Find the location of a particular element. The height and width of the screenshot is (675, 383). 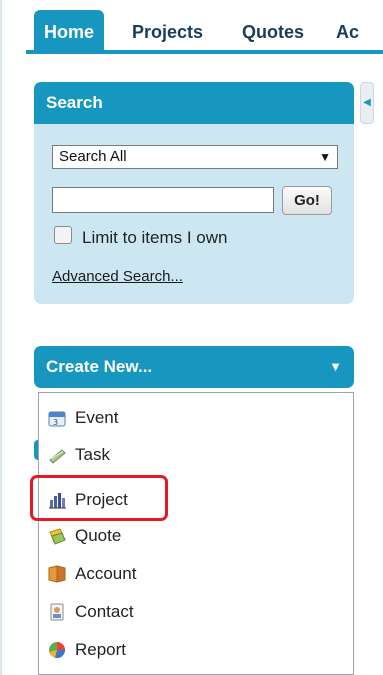

quote-icon is located at coordinates (57, 536).